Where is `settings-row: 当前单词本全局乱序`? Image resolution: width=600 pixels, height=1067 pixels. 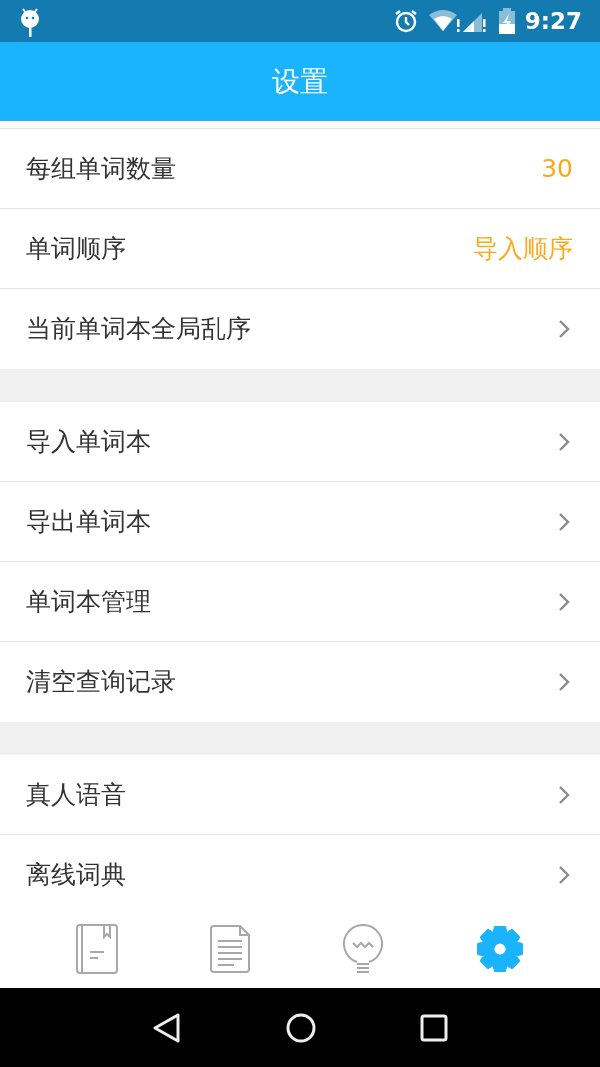 settings-row: 当前单词本全局乱序 is located at coordinates (300, 329).